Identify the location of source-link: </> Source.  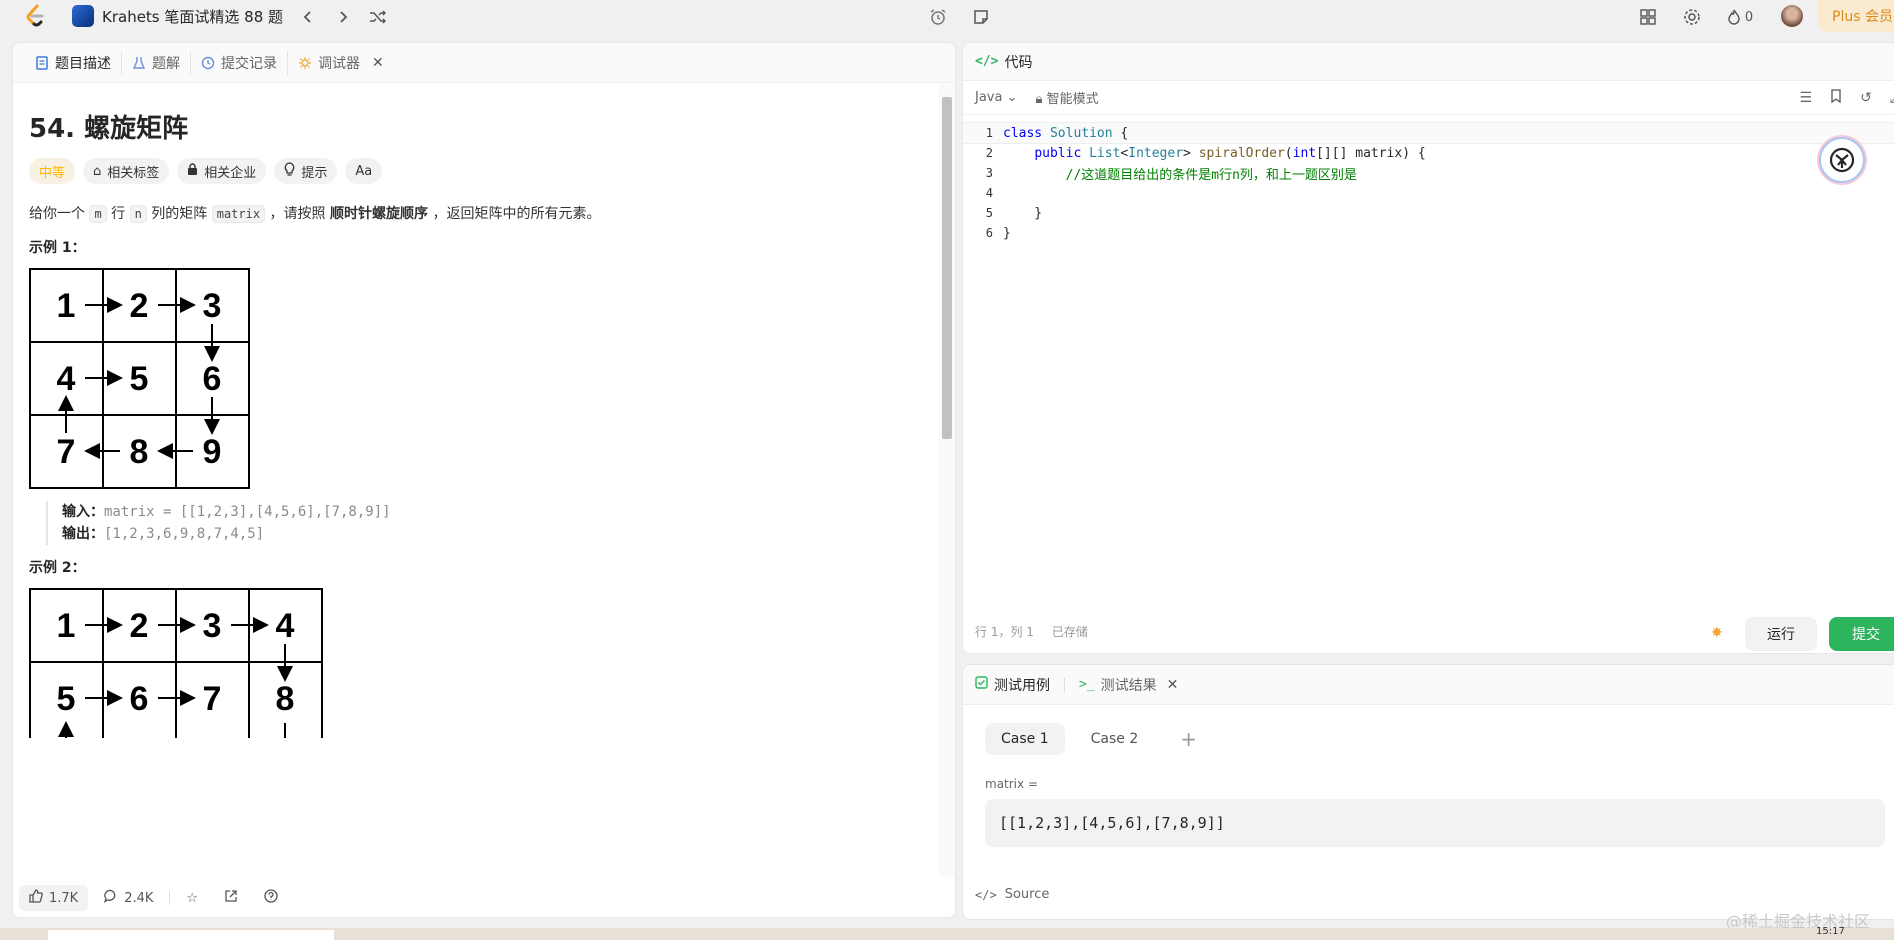
(1012, 894).